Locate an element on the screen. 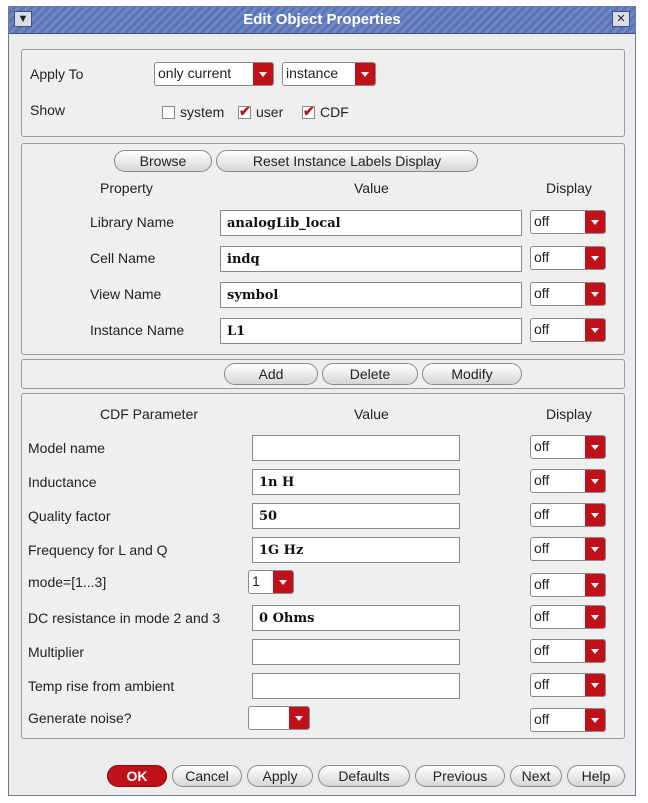 This screenshot has width=648, height=803. dc-resistance-field: 0 Ohms is located at coordinates (356, 618).